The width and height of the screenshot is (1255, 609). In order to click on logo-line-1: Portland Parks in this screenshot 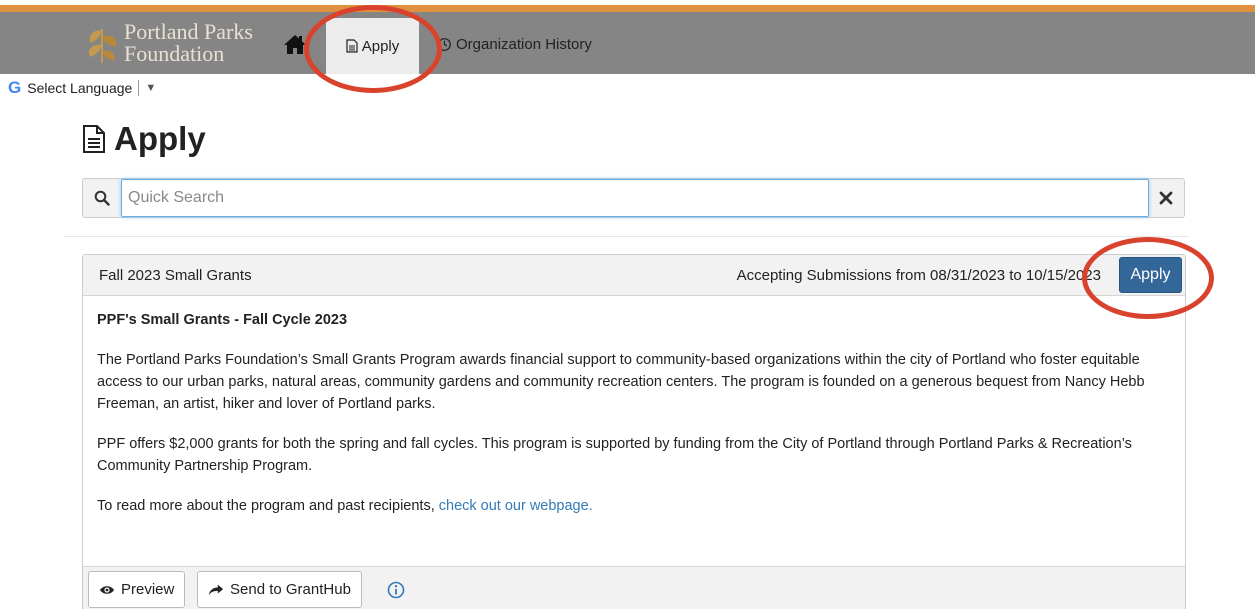, I will do `click(188, 31)`.